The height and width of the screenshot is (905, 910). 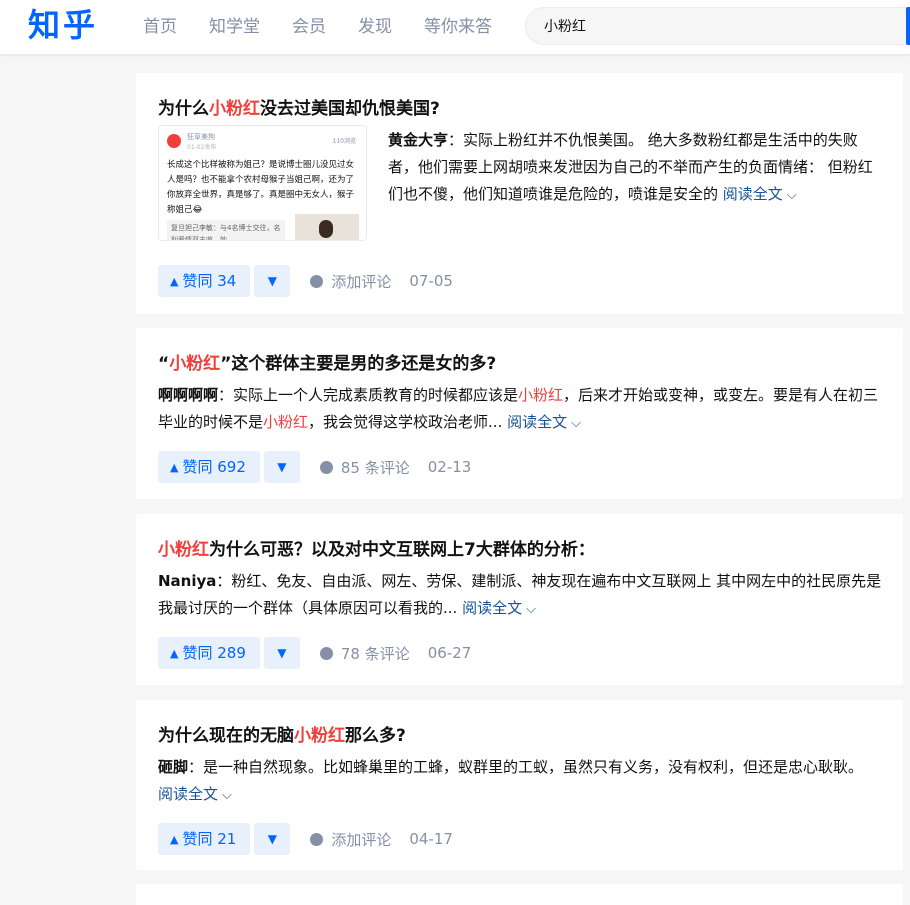 I want to click on vote-up-button: ▲ 赞同 34, so click(x=204, y=281).